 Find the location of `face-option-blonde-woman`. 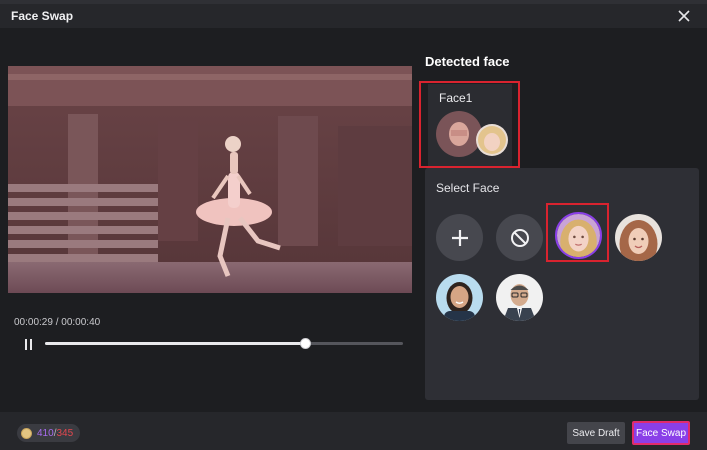

face-option-blonde-woman is located at coordinates (578, 235).